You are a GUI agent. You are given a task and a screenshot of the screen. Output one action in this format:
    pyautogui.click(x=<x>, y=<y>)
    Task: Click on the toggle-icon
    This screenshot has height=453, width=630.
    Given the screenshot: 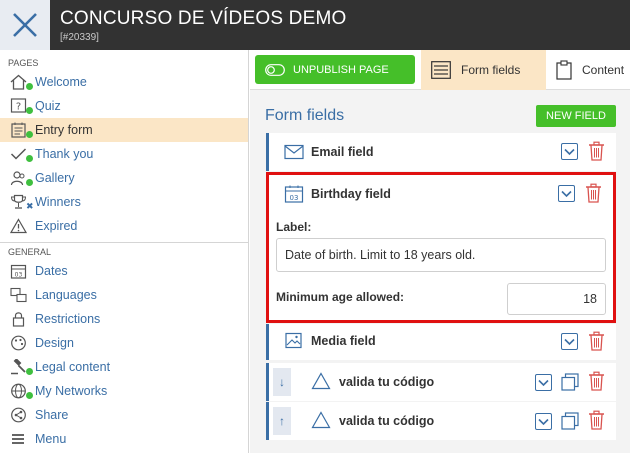 What is the action you would take?
    pyautogui.click(x=275, y=69)
    